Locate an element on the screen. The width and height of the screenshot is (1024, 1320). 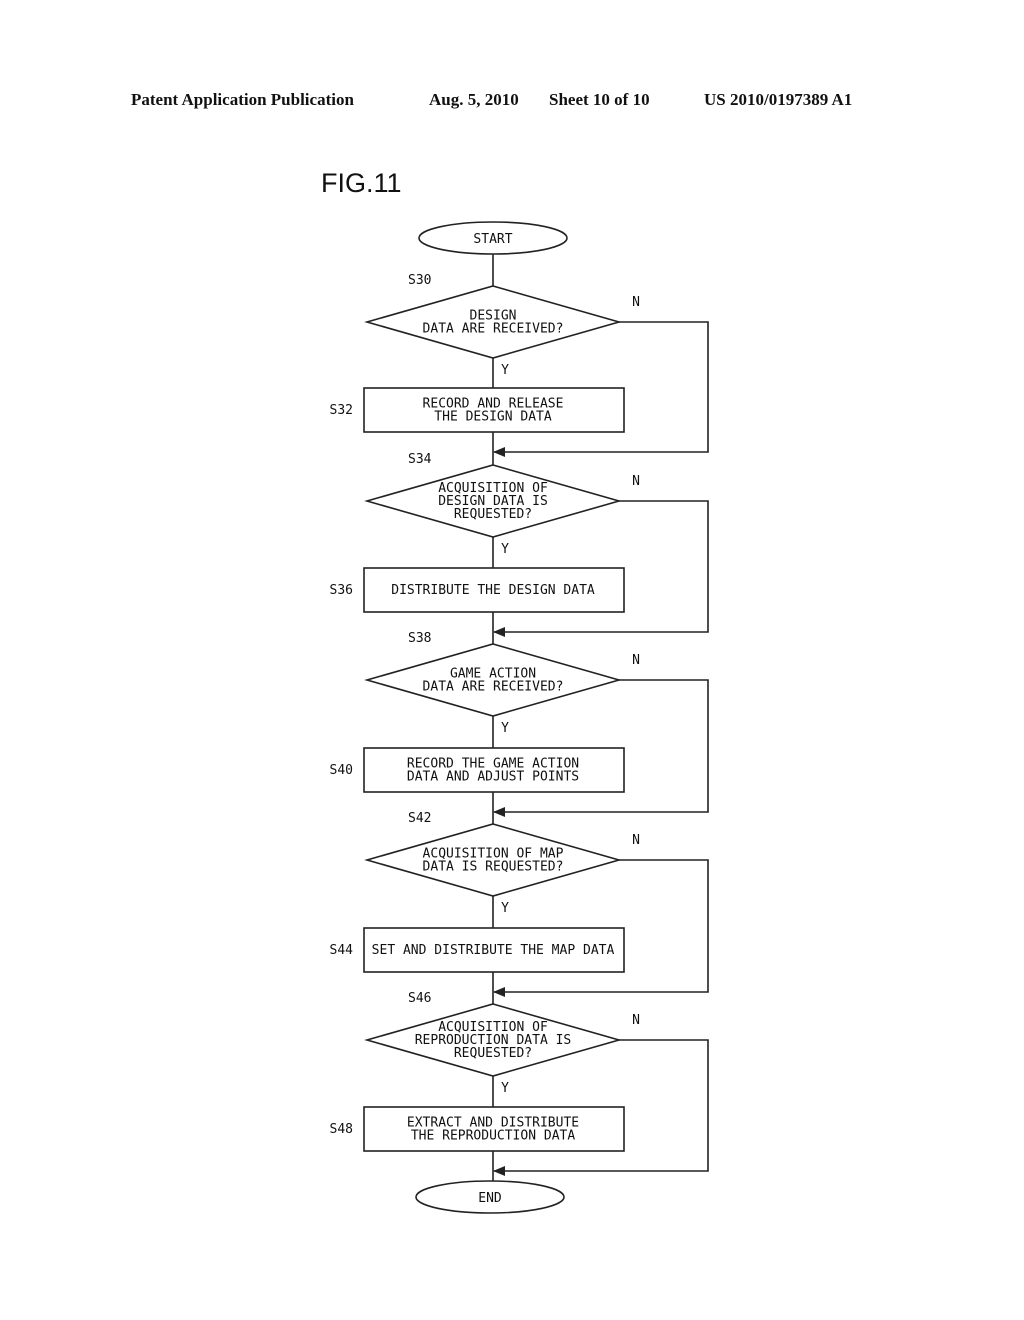
step-label: S38 is located at coordinates (419, 638).